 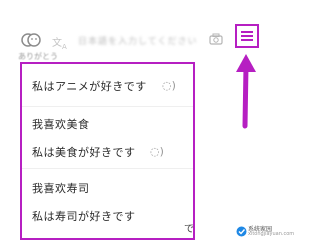 I want to click on site-logo-icon, so click(x=241, y=231).